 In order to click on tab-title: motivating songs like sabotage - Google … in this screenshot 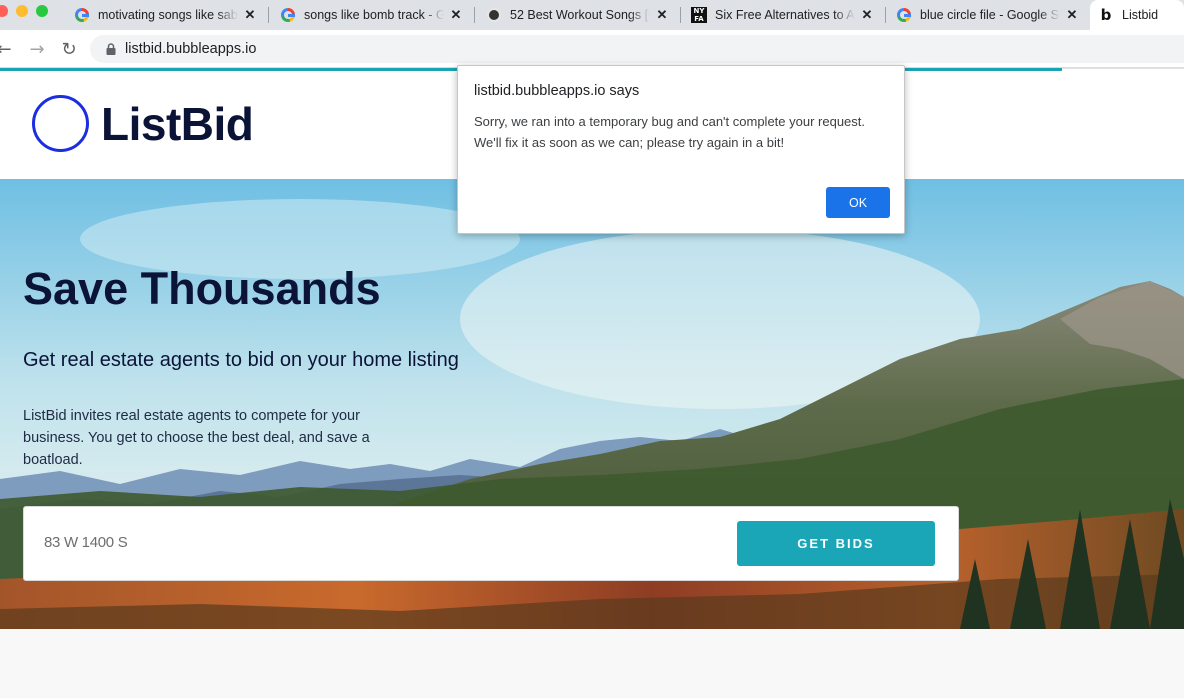, I will do `click(168, 15)`.